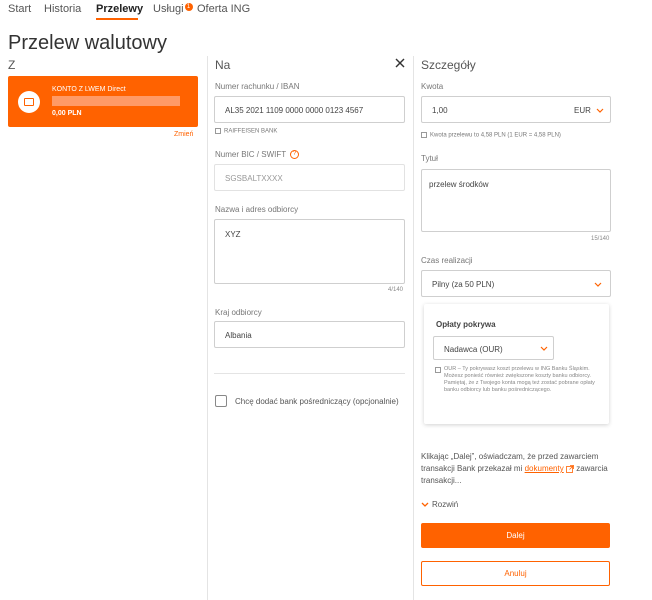 Image resolution: width=652 pixels, height=600 pixels. What do you see at coordinates (440, 110) in the screenshot?
I see `amount-value: 1,00` at bounding box center [440, 110].